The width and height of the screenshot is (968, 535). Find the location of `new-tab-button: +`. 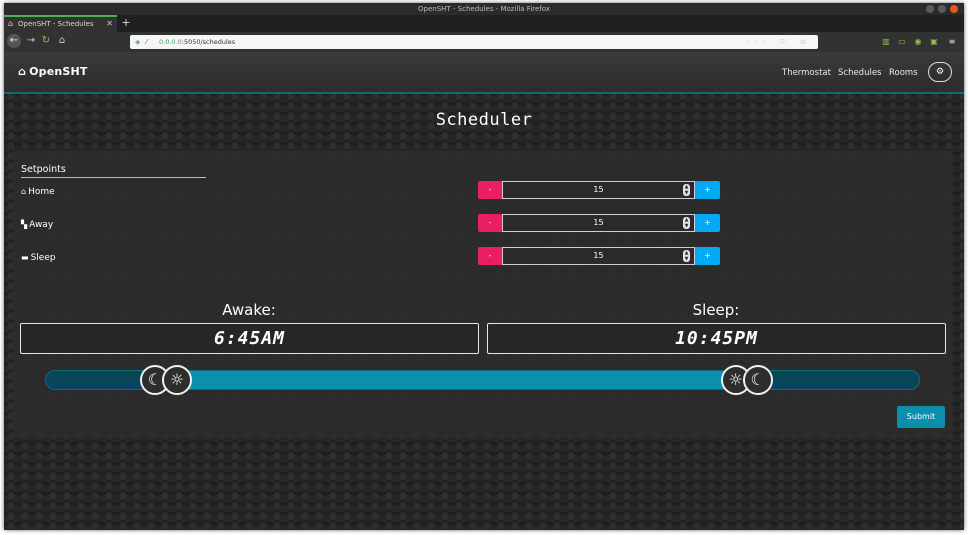

new-tab-button: + is located at coordinates (126, 23).